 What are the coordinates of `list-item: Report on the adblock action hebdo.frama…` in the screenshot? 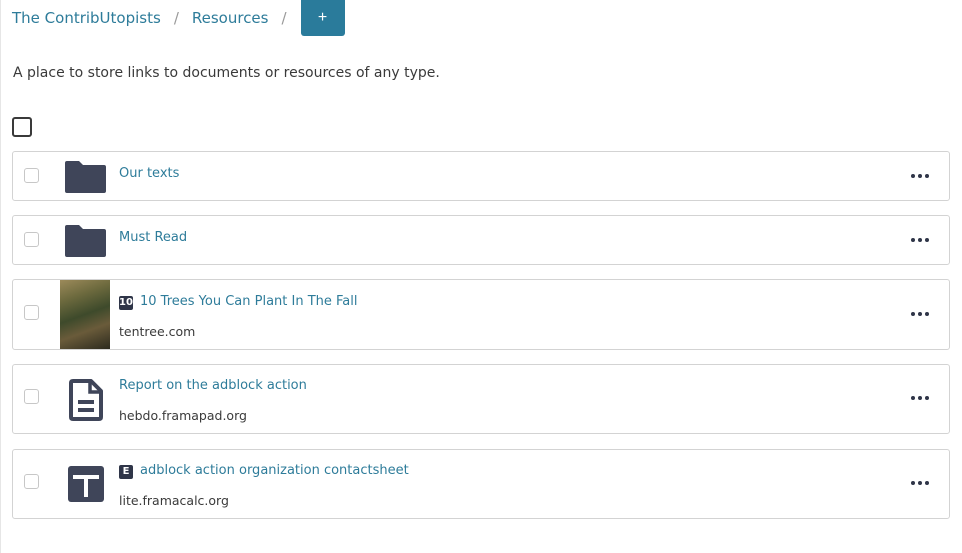 It's located at (481, 399).